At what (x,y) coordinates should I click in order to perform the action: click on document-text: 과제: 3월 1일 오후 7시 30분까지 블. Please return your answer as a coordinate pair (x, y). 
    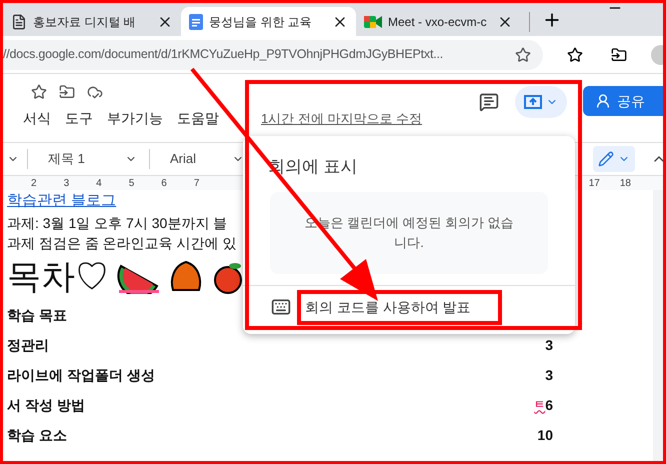
    Looking at the image, I should click on (117, 223).